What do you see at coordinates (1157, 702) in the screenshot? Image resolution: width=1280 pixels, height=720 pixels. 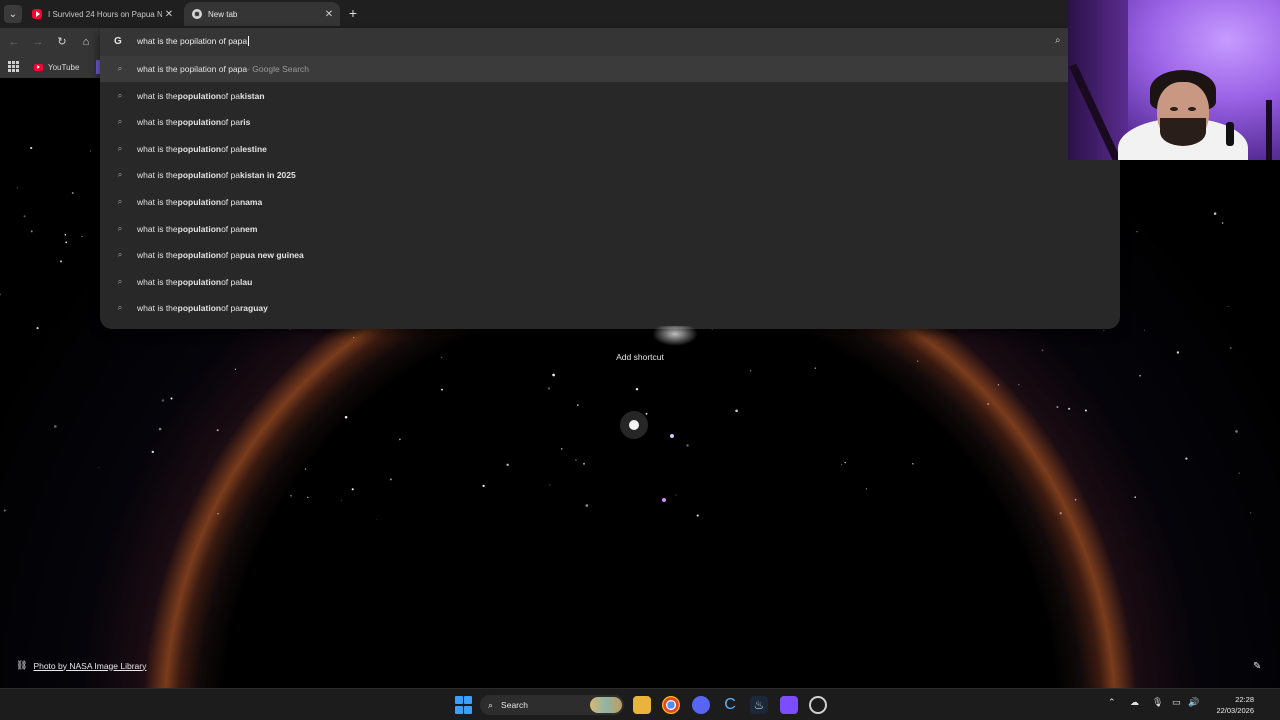 I see `microphone-icon: 🎙` at bounding box center [1157, 702].